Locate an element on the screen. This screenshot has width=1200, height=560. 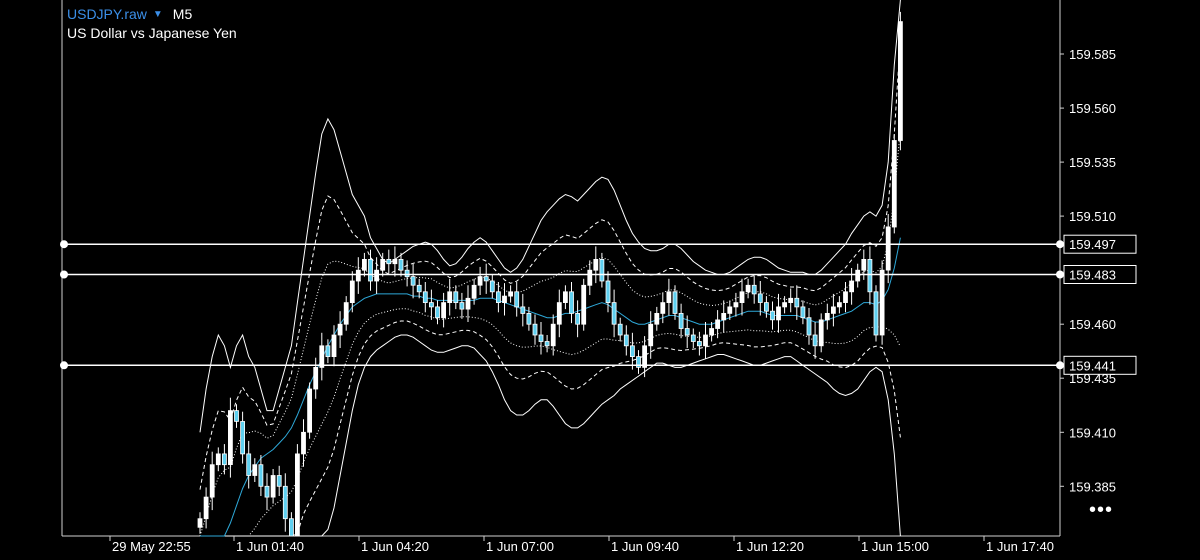
timeframe-label: M5 is located at coordinates (182, 14).